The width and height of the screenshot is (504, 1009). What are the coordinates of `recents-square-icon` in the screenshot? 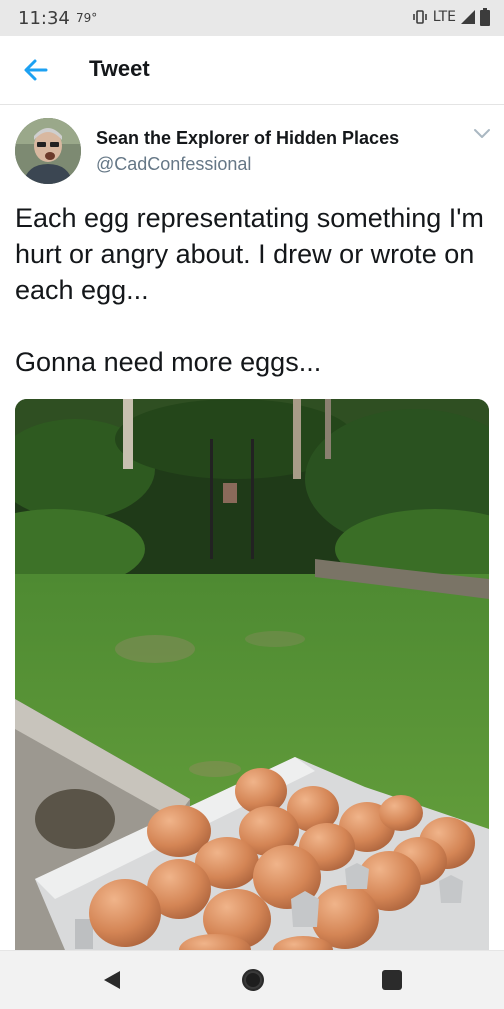 It's located at (392, 980).